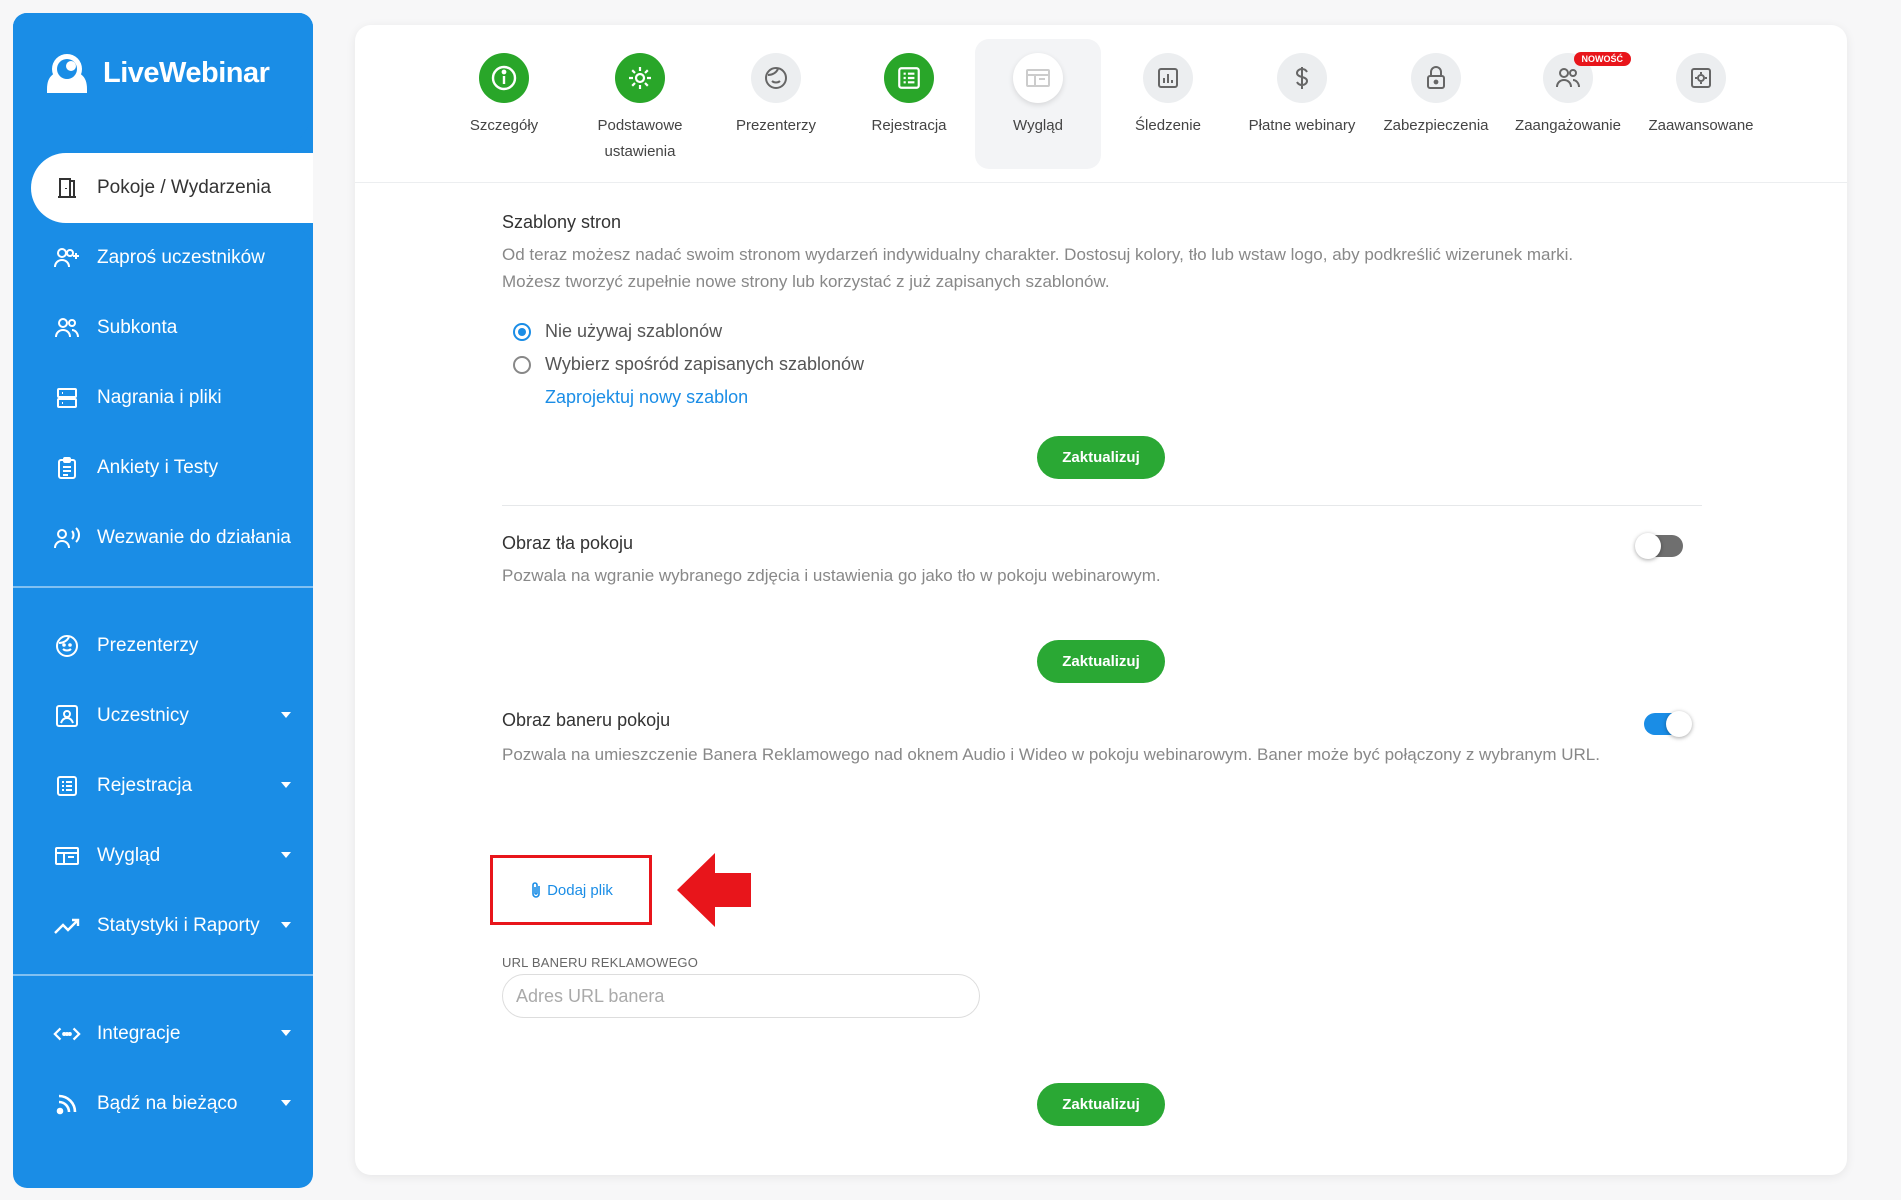 This screenshot has width=1901, height=1200. I want to click on sidebar-item-integrations: Integracje, so click(163, 1034).